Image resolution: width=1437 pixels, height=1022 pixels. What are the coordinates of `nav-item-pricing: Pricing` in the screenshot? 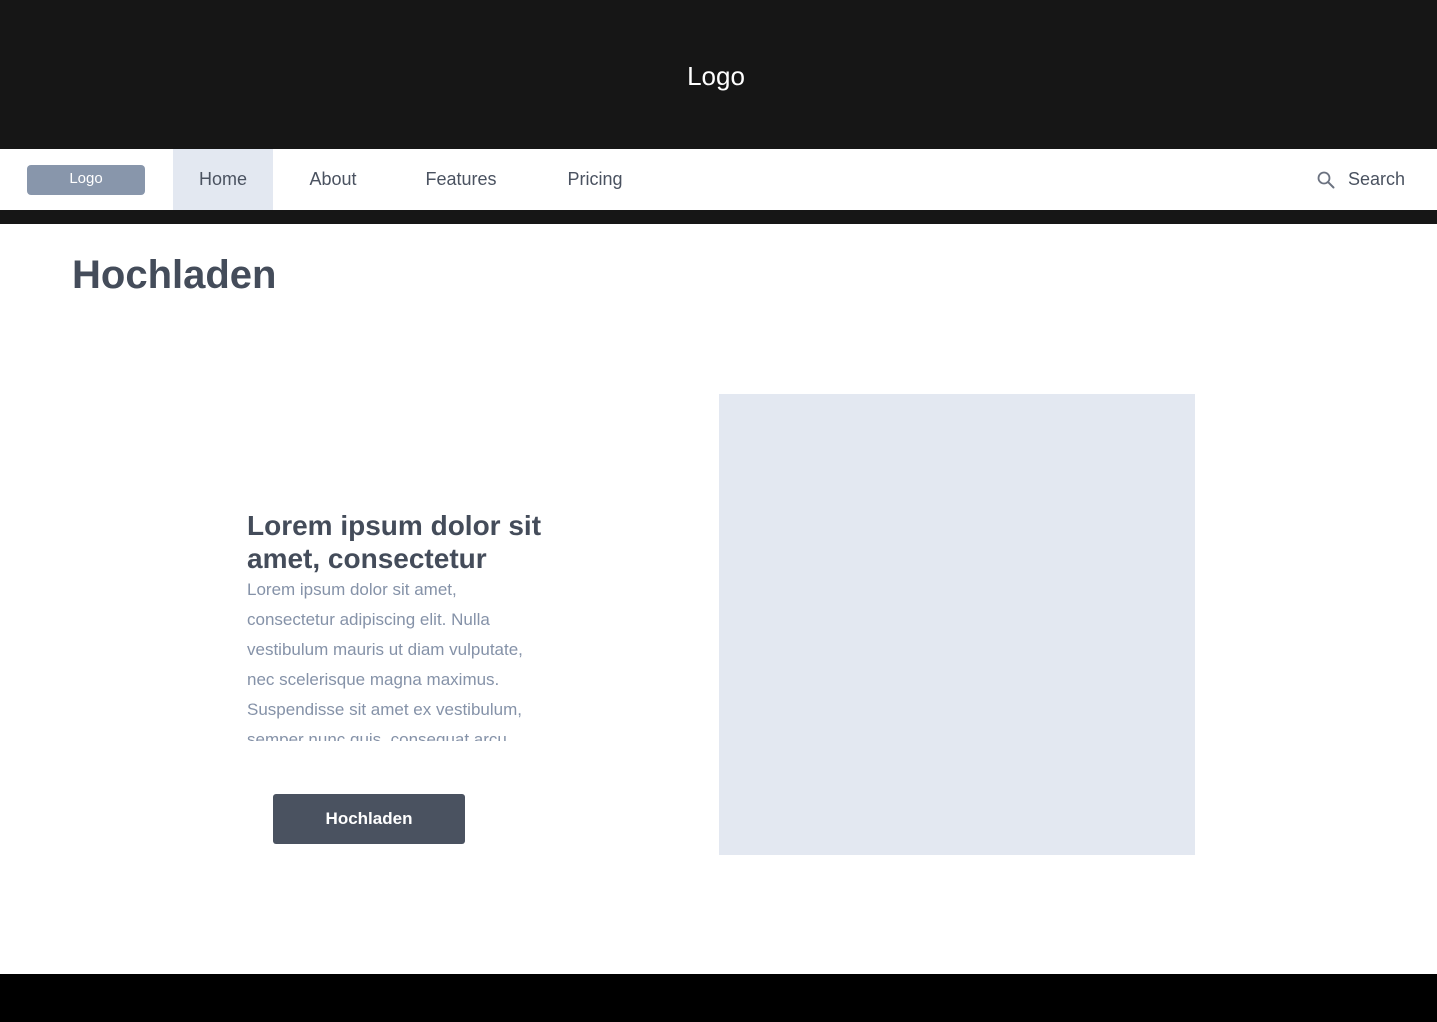 It's located at (595, 179).